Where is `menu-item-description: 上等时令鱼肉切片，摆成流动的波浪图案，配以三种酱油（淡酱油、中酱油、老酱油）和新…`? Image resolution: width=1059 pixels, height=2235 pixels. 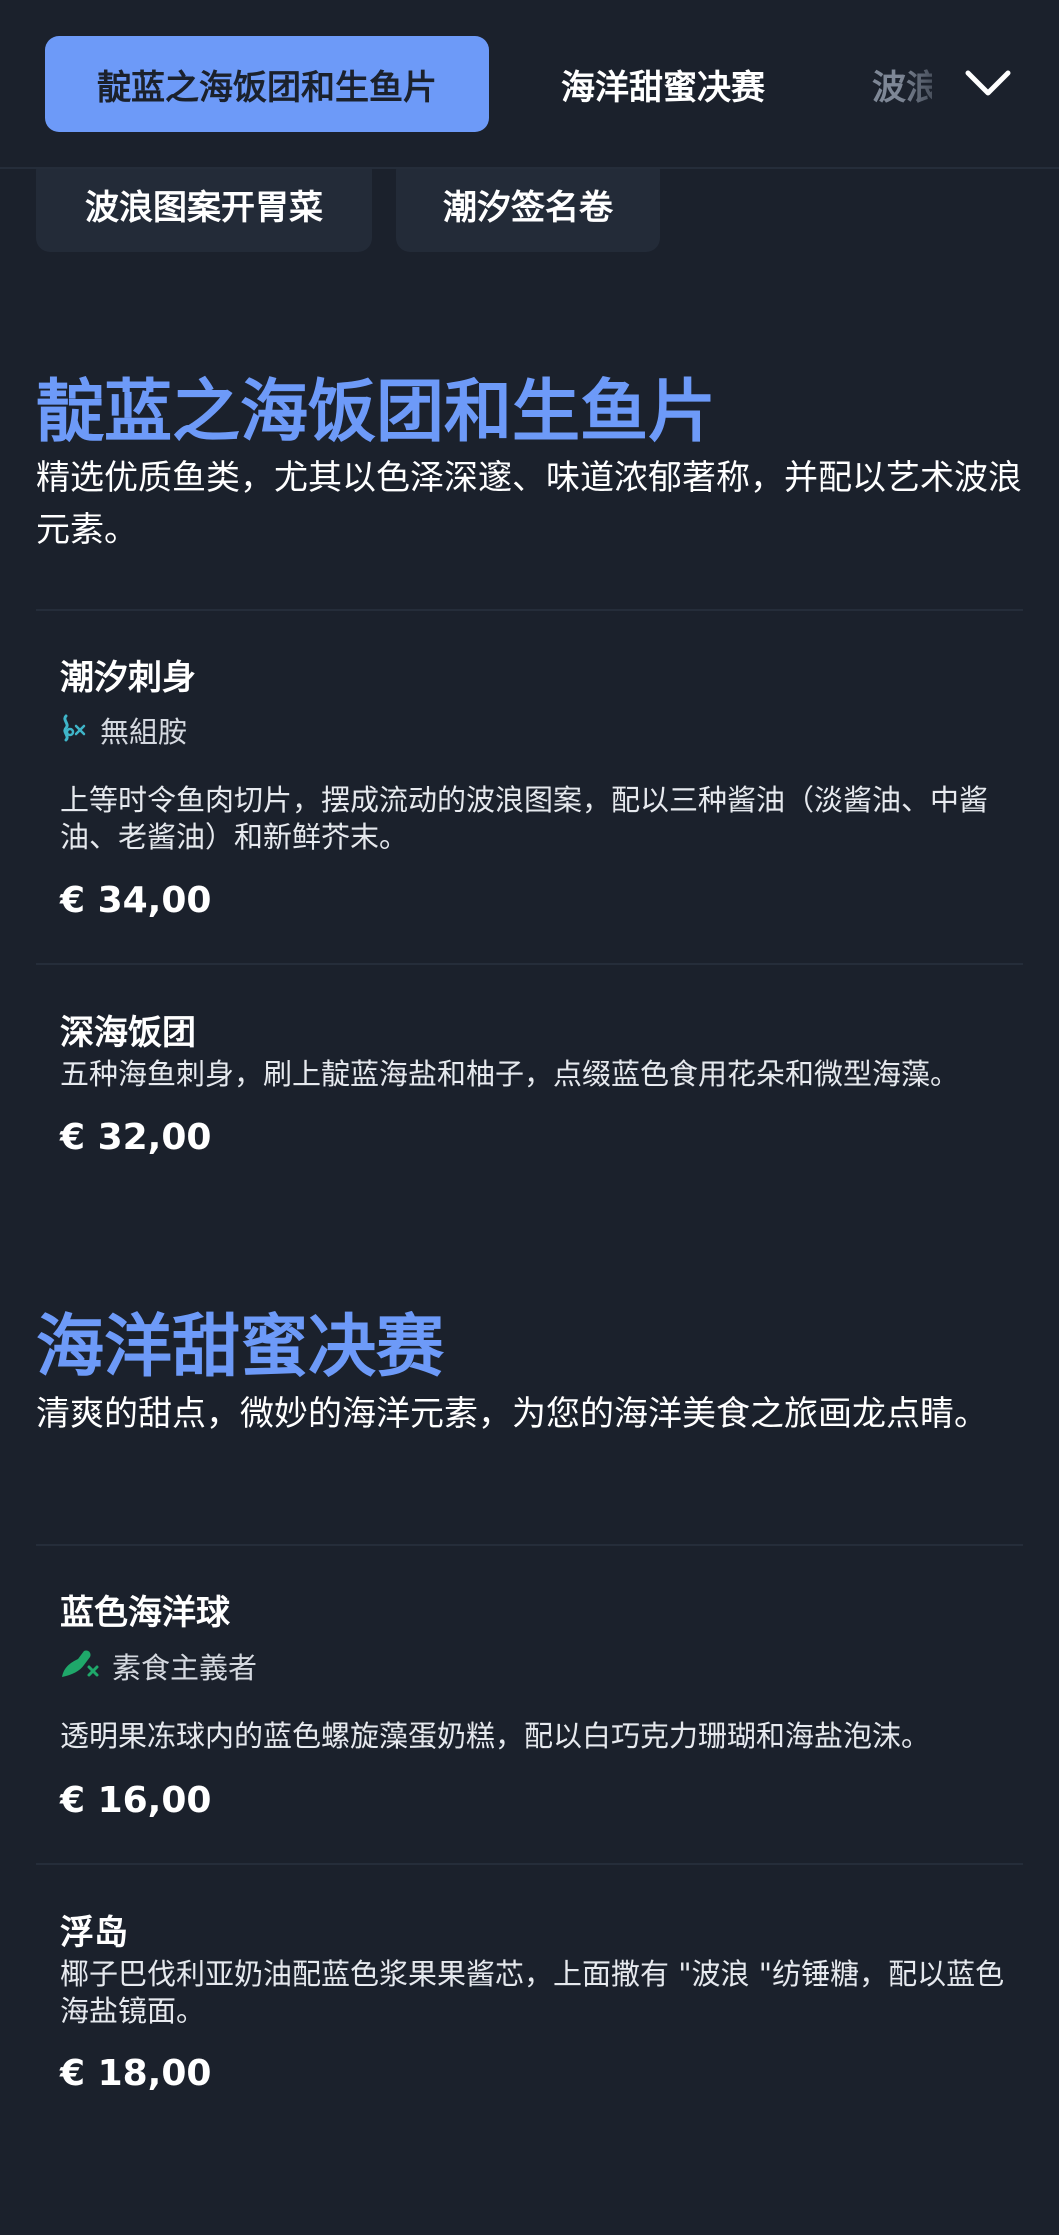 menu-item-description: 上等时令鱼肉切片，摆成流动的波浪图案，配以三种酱油（淡酱油、中酱油、老酱油）和新… is located at coordinates (524, 818).